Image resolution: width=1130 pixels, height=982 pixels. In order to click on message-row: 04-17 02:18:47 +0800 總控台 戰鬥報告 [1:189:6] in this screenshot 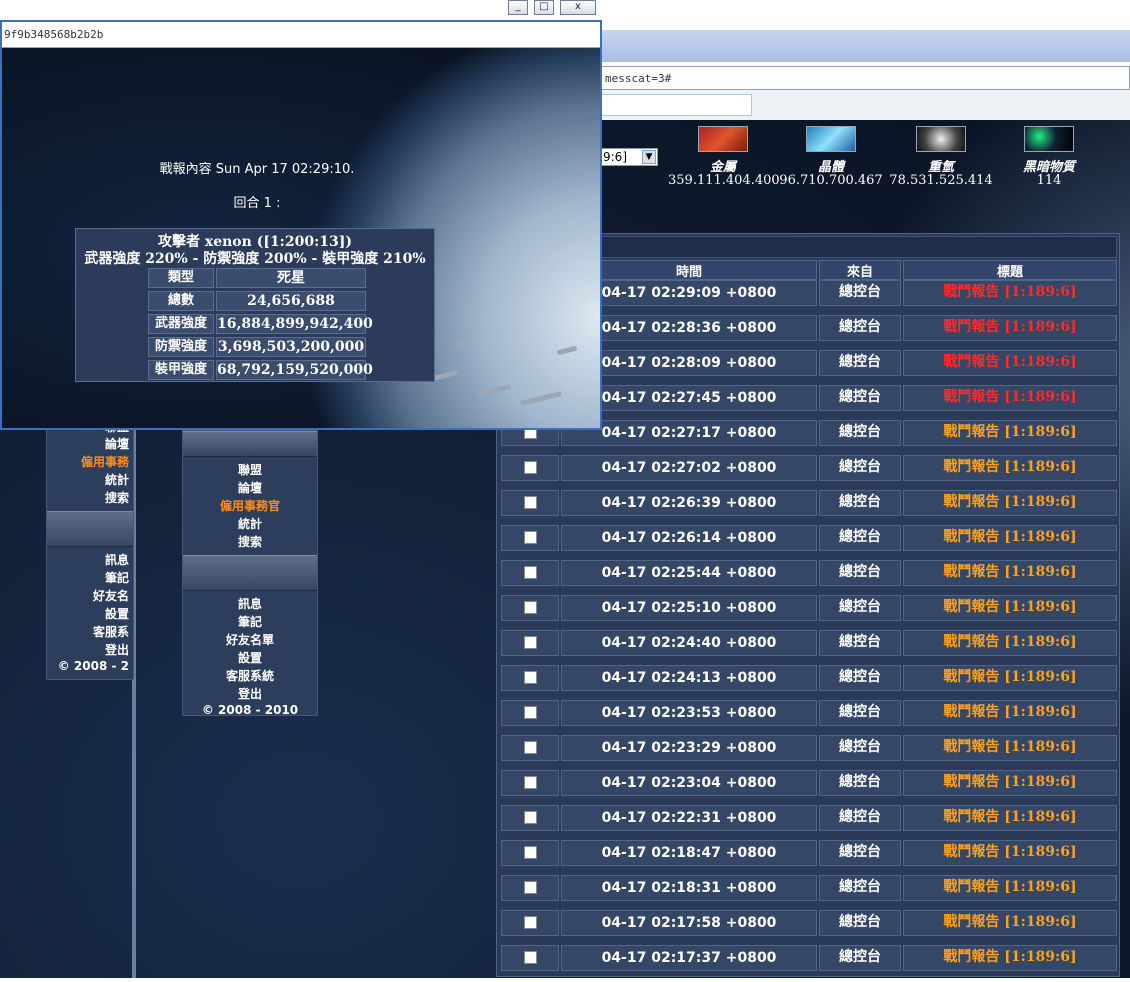, I will do `click(809, 857)`.